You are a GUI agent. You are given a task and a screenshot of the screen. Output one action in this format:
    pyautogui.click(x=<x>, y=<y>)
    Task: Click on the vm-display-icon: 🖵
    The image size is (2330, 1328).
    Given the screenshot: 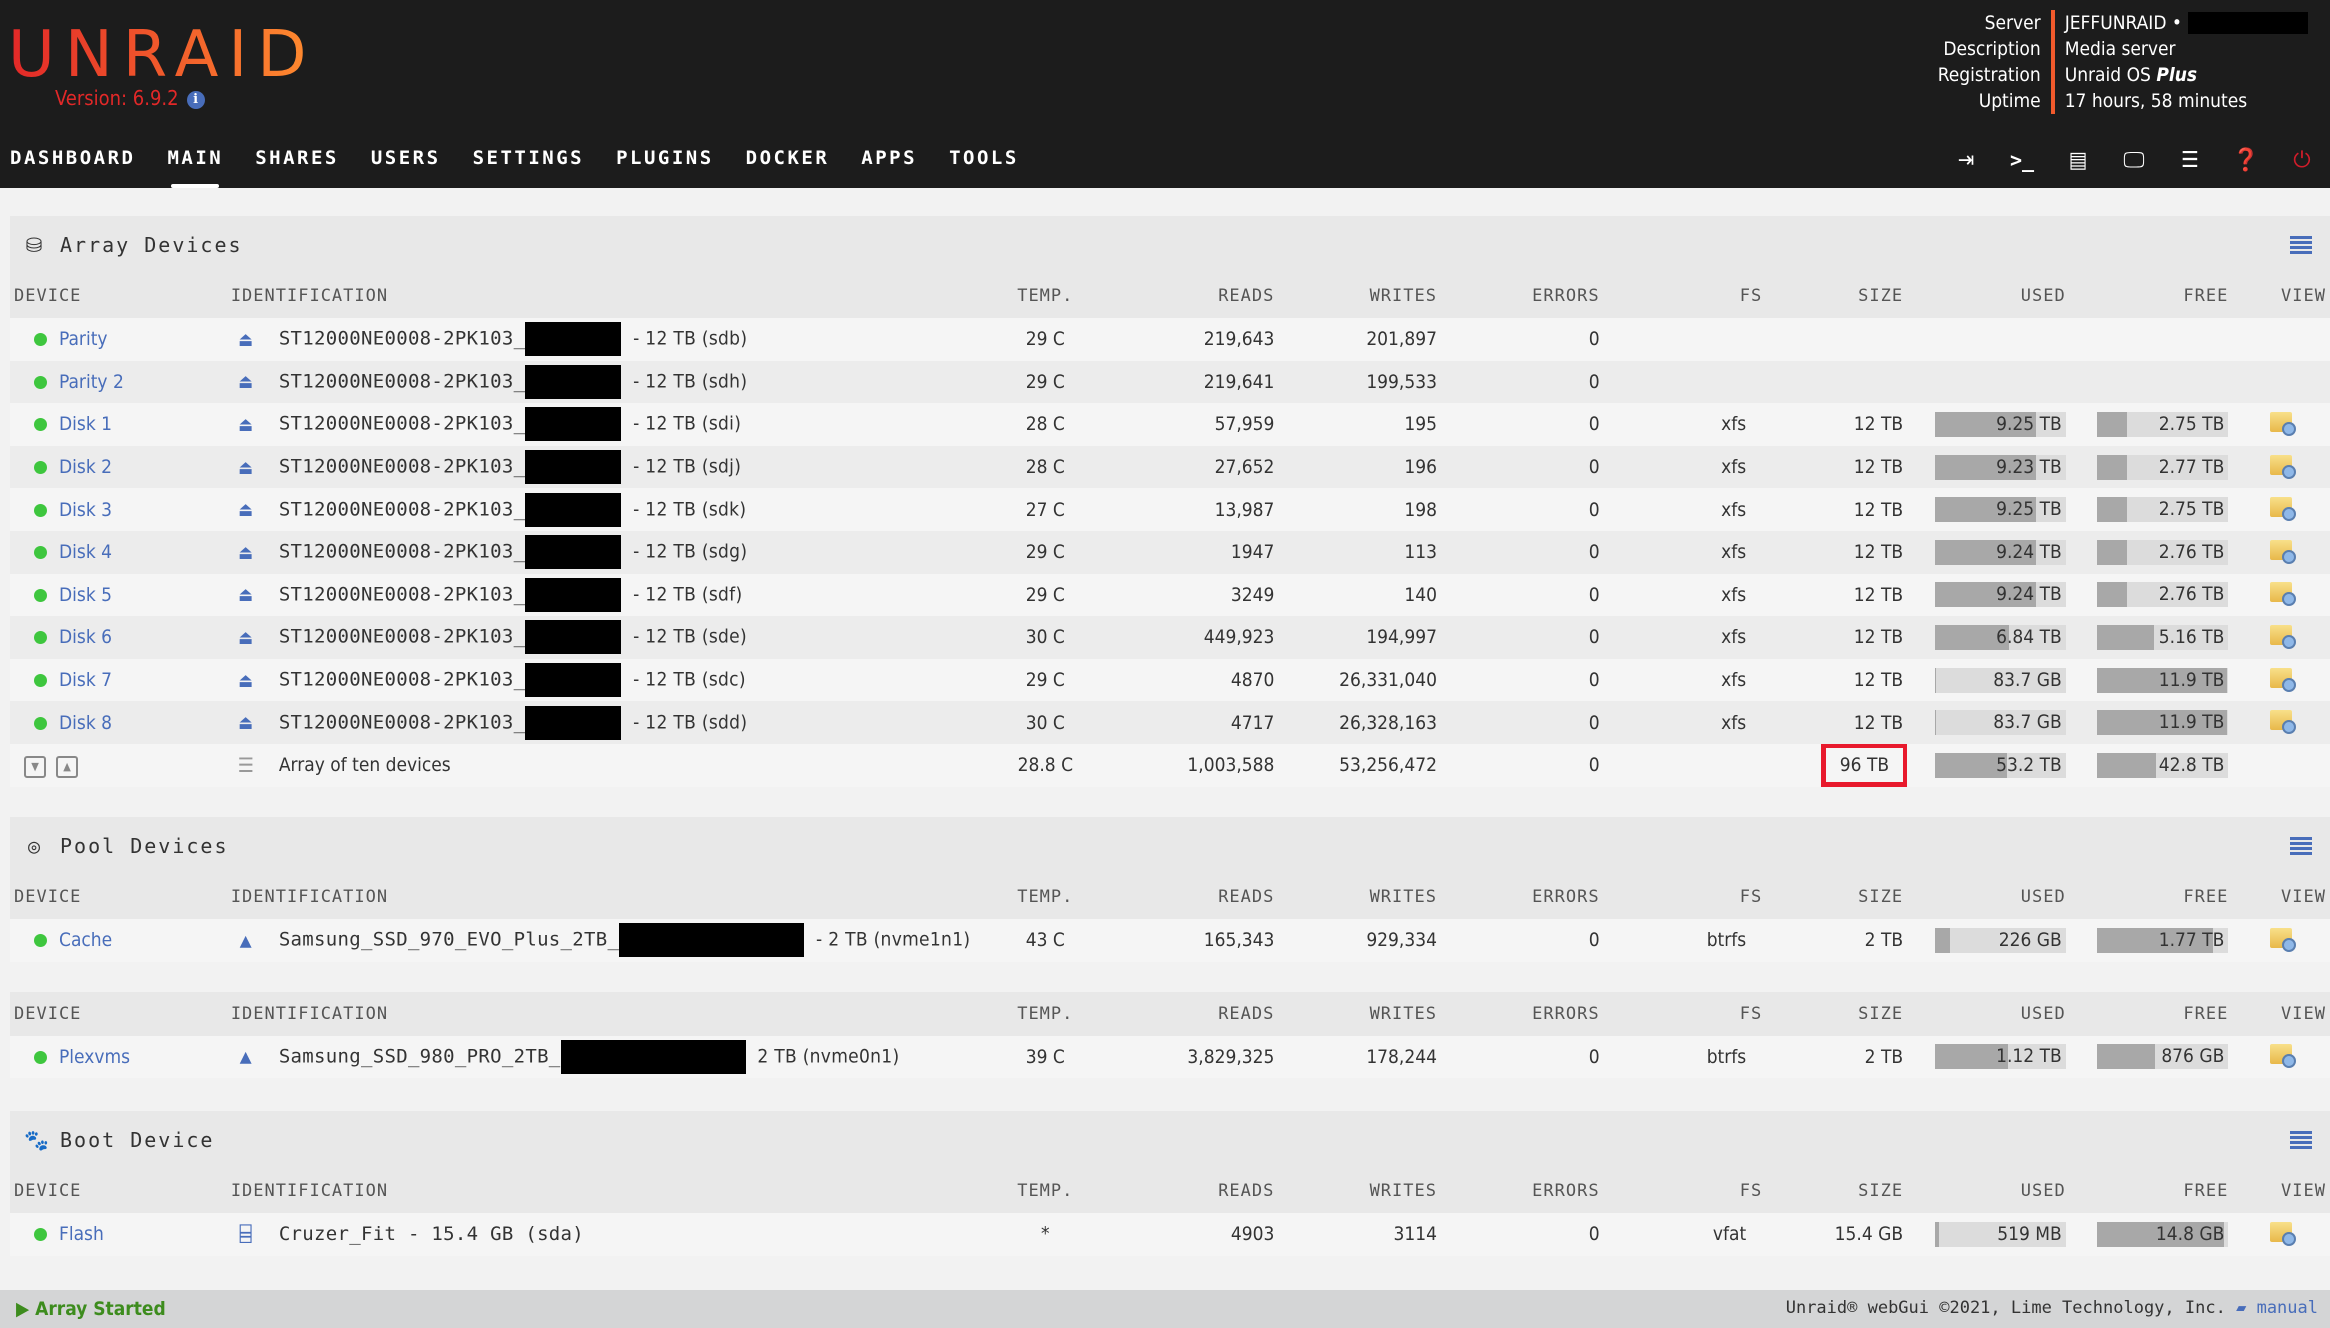 What is the action you would take?
    pyautogui.click(x=2134, y=160)
    